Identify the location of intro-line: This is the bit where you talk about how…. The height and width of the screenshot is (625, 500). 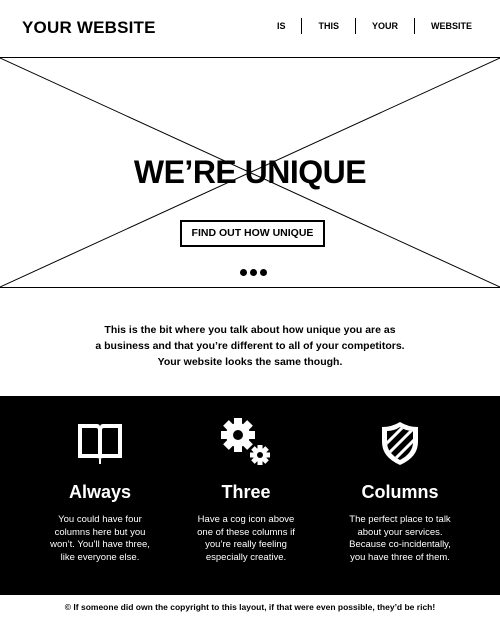
(250, 330).